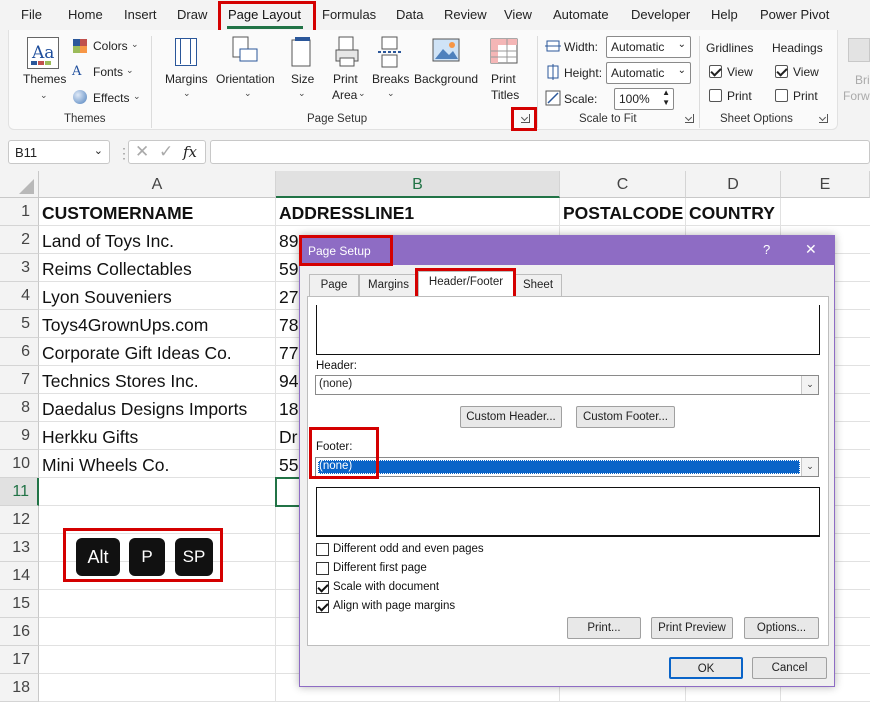 The width and height of the screenshot is (870, 702). I want to click on row-header: 13, so click(19, 548).